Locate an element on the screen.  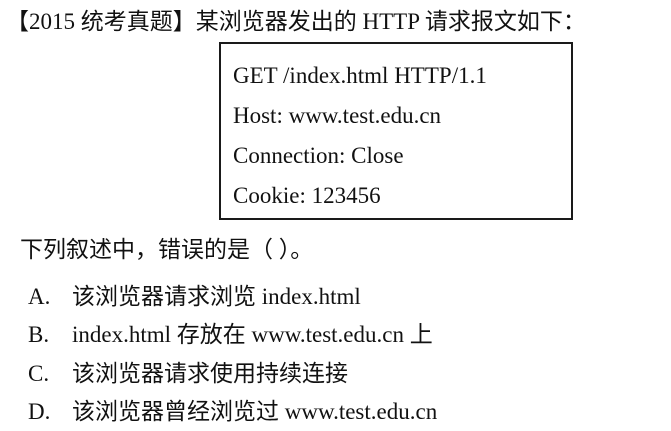
option-b-text: index.html 存放在 www.test.edu.cn 上 is located at coordinates (252, 334).